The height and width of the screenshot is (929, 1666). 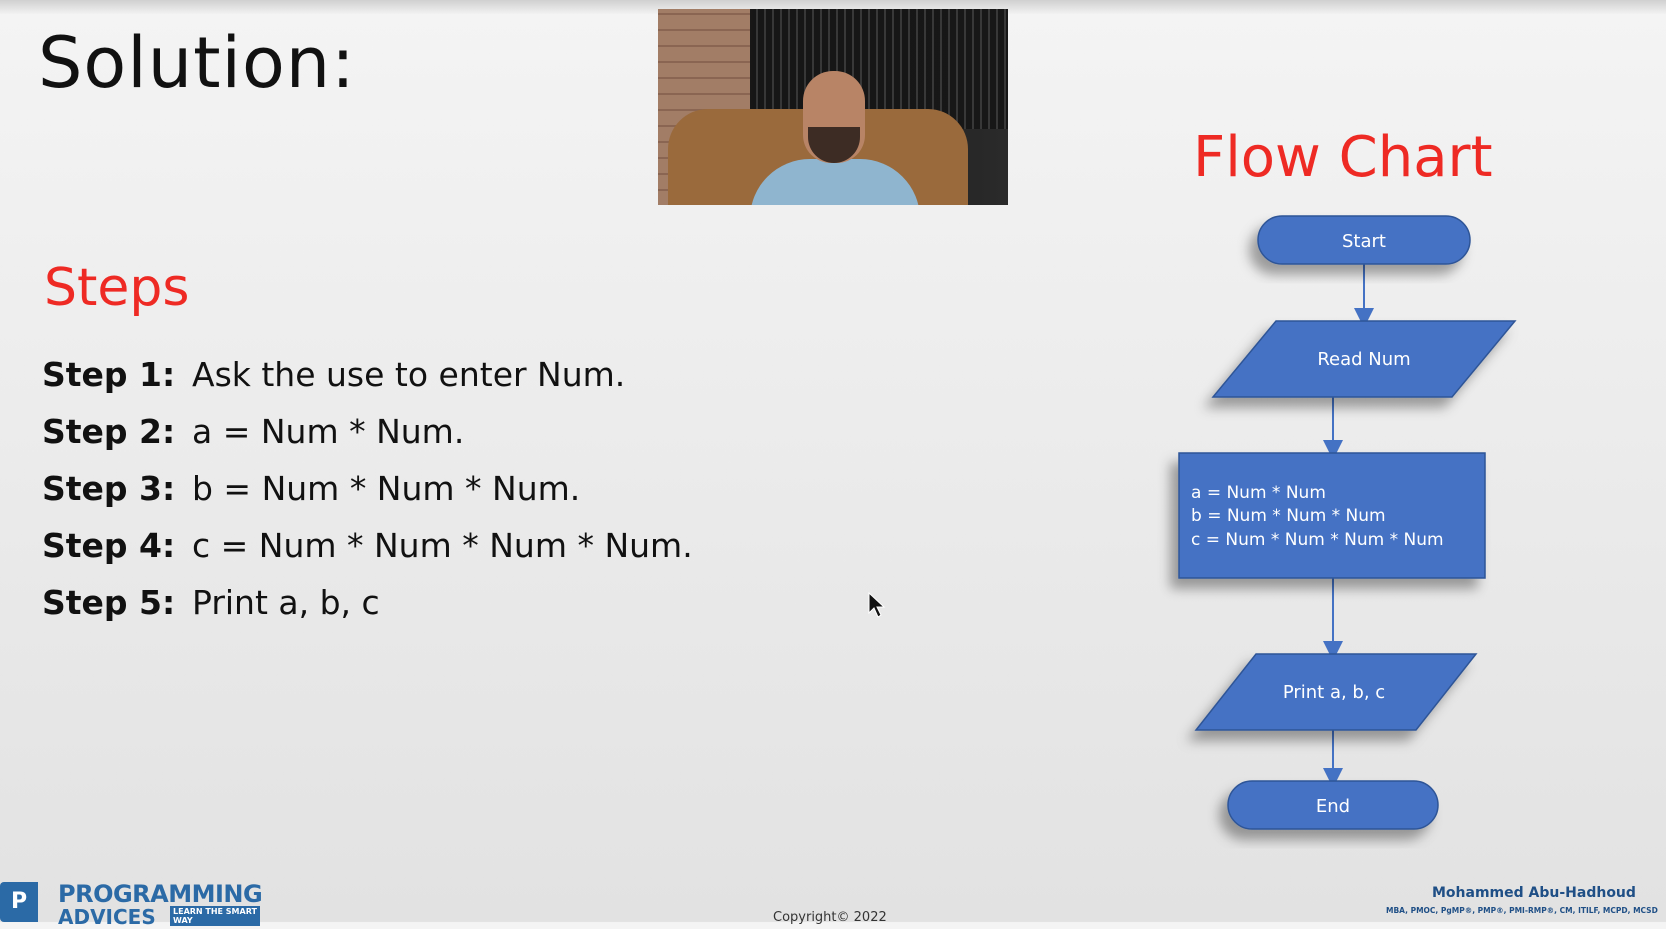 What do you see at coordinates (19, 902) in the screenshot?
I see `logo-mark-icon: P` at bounding box center [19, 902].